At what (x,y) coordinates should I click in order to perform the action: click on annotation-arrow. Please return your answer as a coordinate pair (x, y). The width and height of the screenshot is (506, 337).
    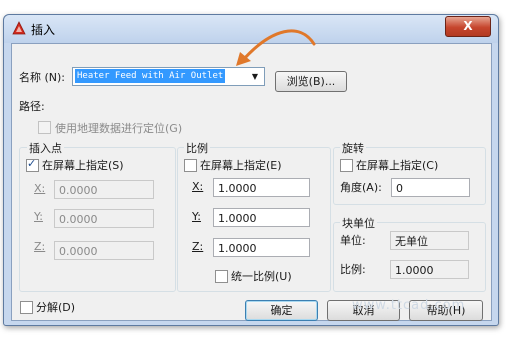
    Looking at the image, I should click on (276, 47).